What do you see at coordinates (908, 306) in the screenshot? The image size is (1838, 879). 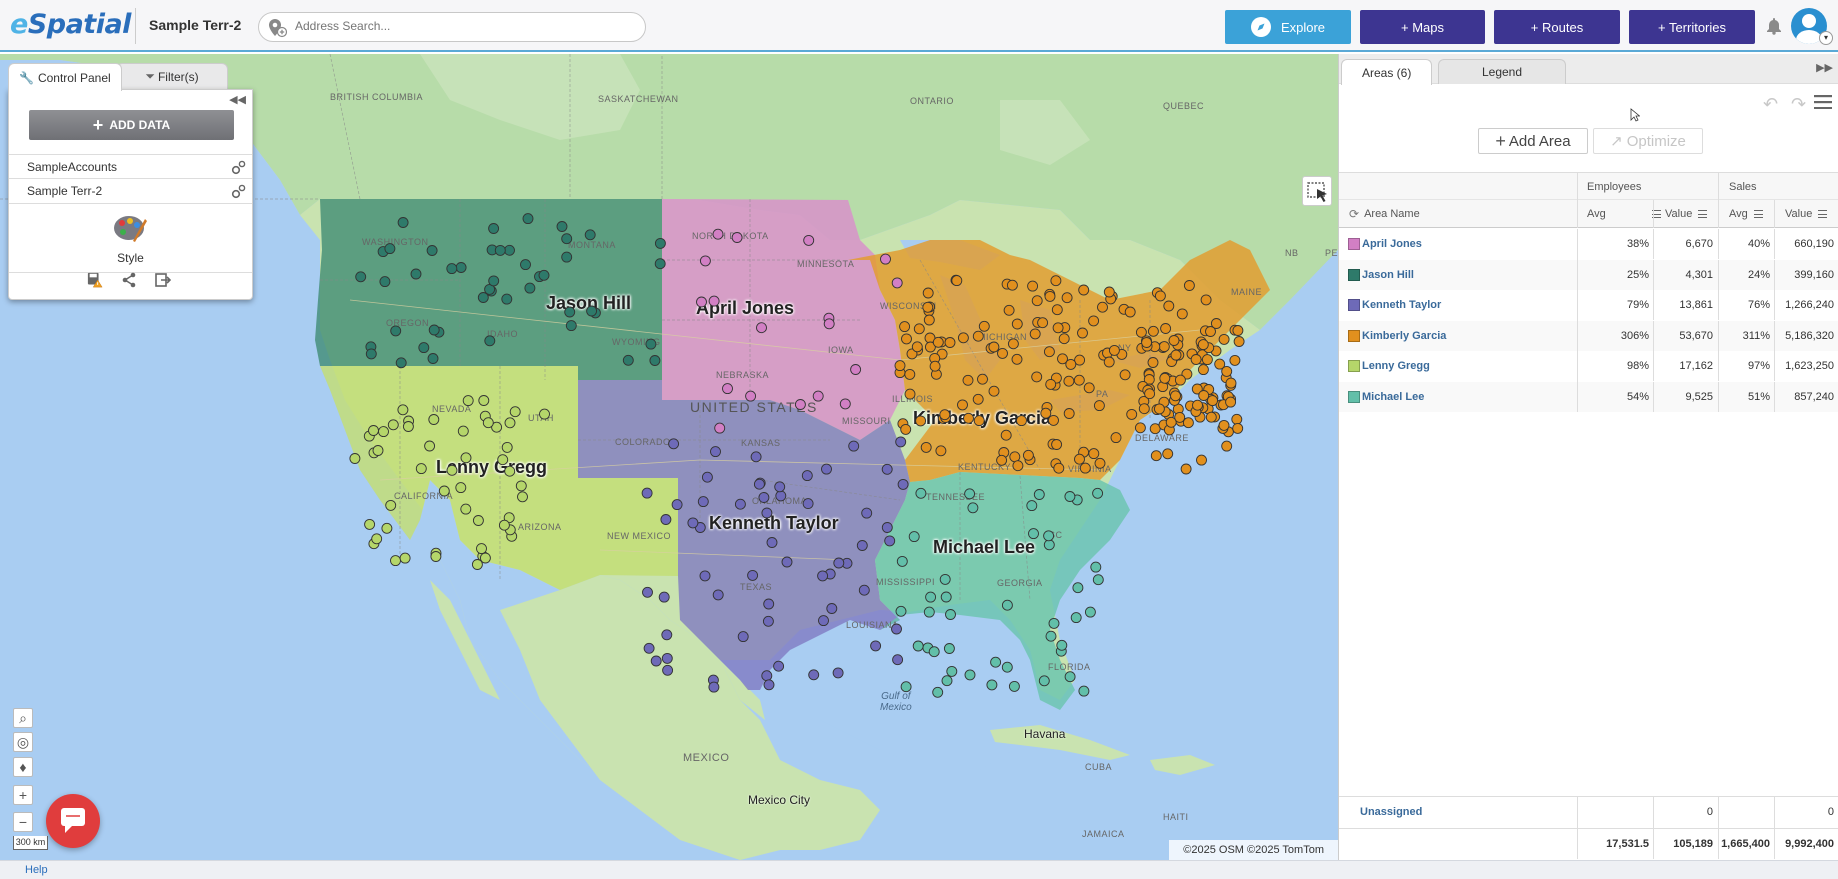 I see `region-label: WISCONSIN` at bounding box center [908, 306].